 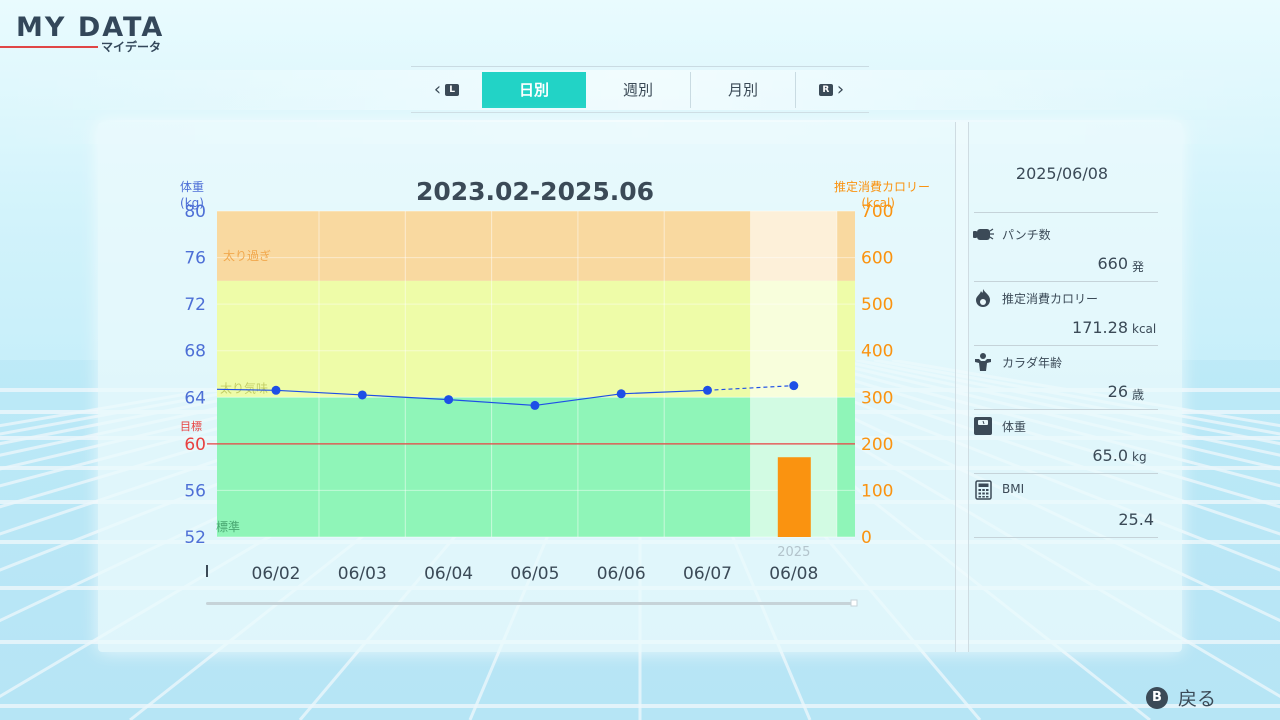 I want to click on y-tick-left: 76, so click(x=195, y=259).